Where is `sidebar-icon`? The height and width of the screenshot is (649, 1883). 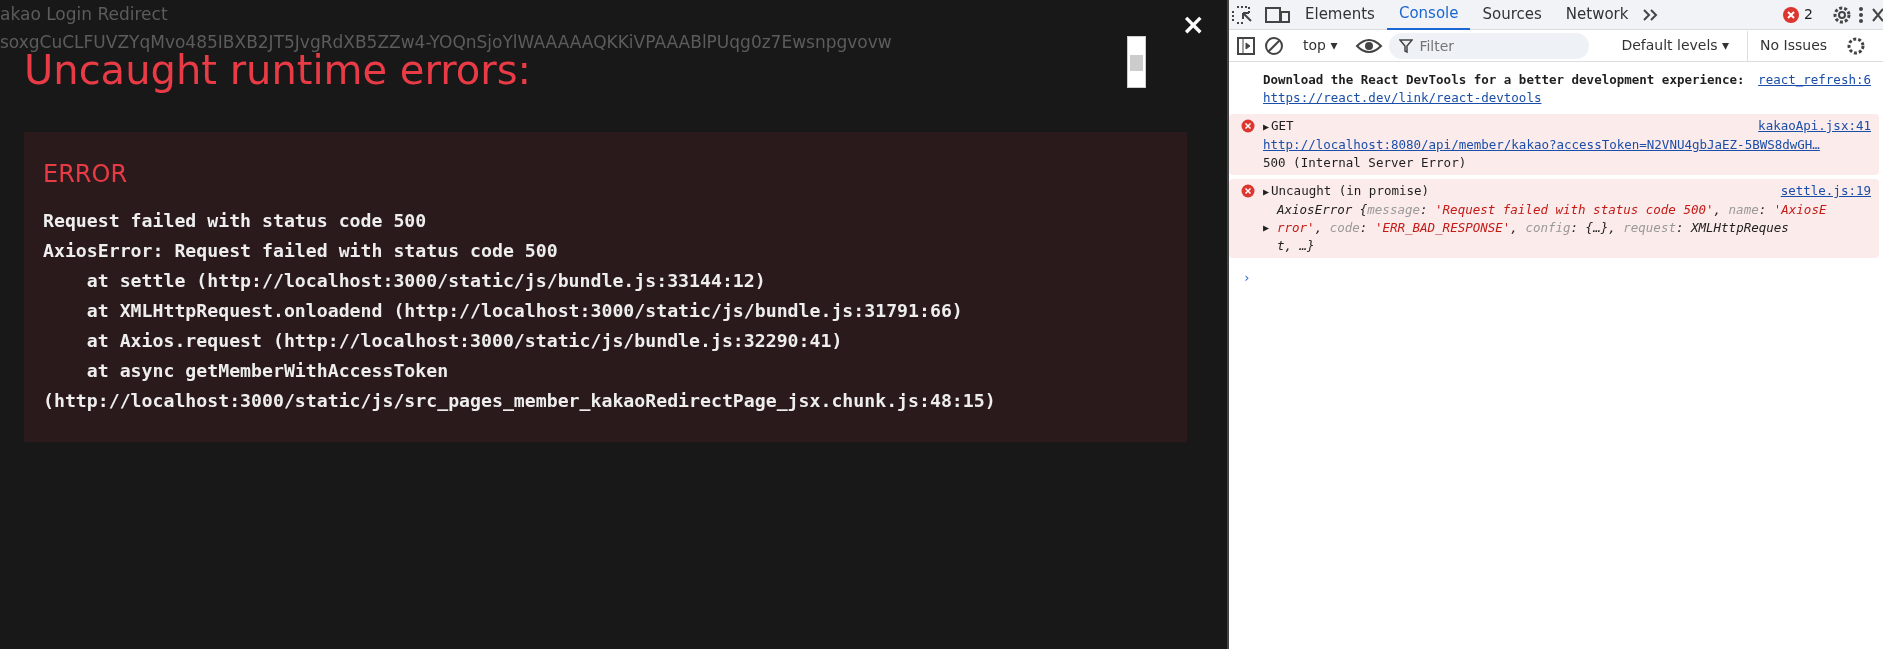 sidebar-icon is located at coordinates (1246, 45).